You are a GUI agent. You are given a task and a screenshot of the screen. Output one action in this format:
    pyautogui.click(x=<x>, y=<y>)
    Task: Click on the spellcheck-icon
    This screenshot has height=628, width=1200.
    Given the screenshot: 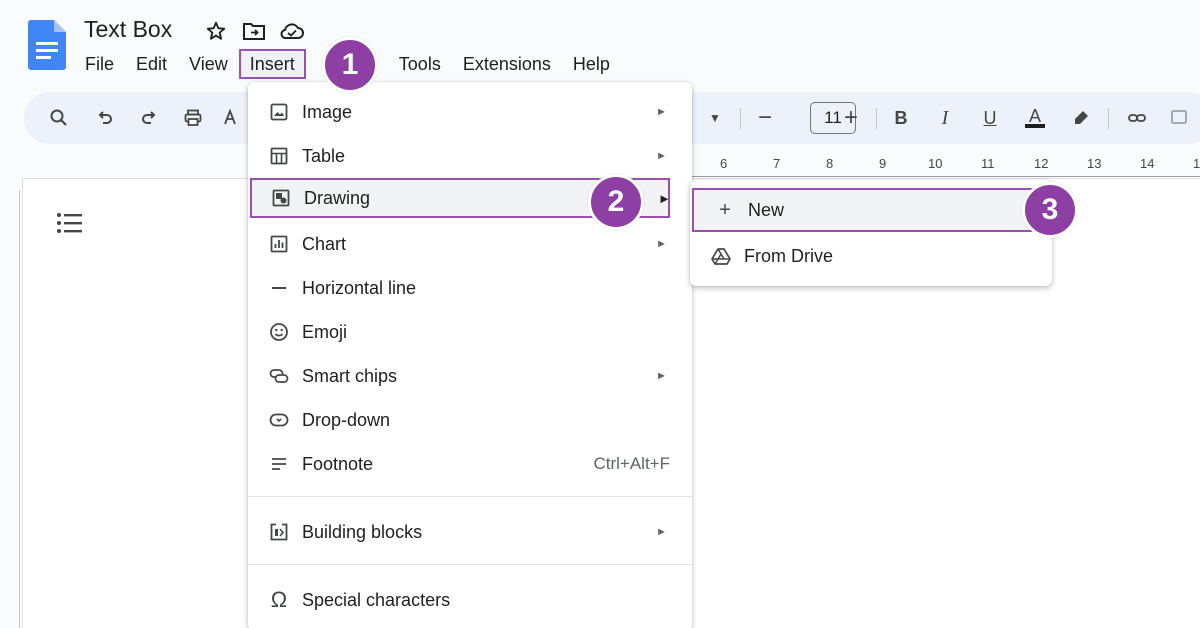 What is the action you would take?
    pyautogui.click(x=232, y=118)
    